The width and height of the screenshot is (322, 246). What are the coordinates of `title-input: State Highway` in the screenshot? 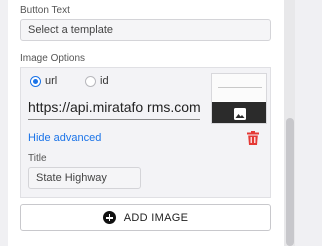 It's located at (84, 178).